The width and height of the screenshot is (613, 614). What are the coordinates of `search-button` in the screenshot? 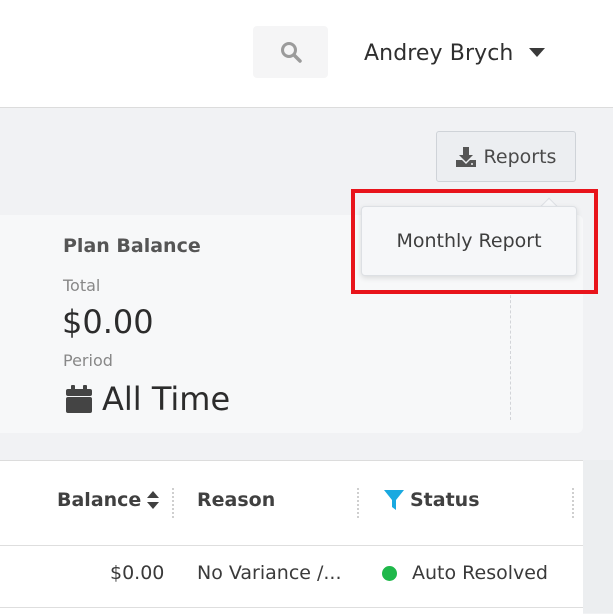 It's located at (290, 52).